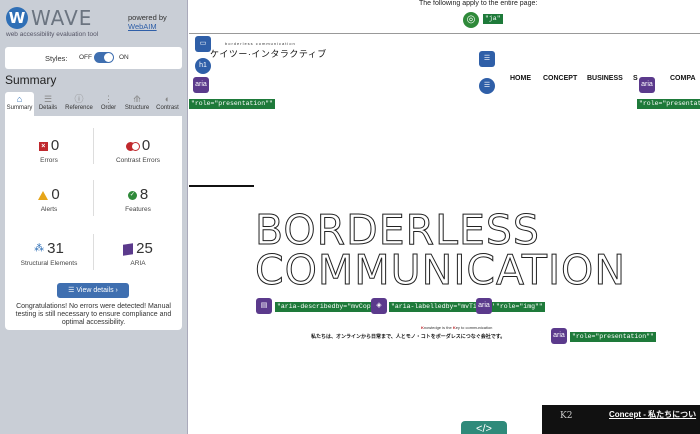 The image size is (700, 434). I want to click on stat-contrast-errors: 0 Contrast Errors, so click(138, 151).